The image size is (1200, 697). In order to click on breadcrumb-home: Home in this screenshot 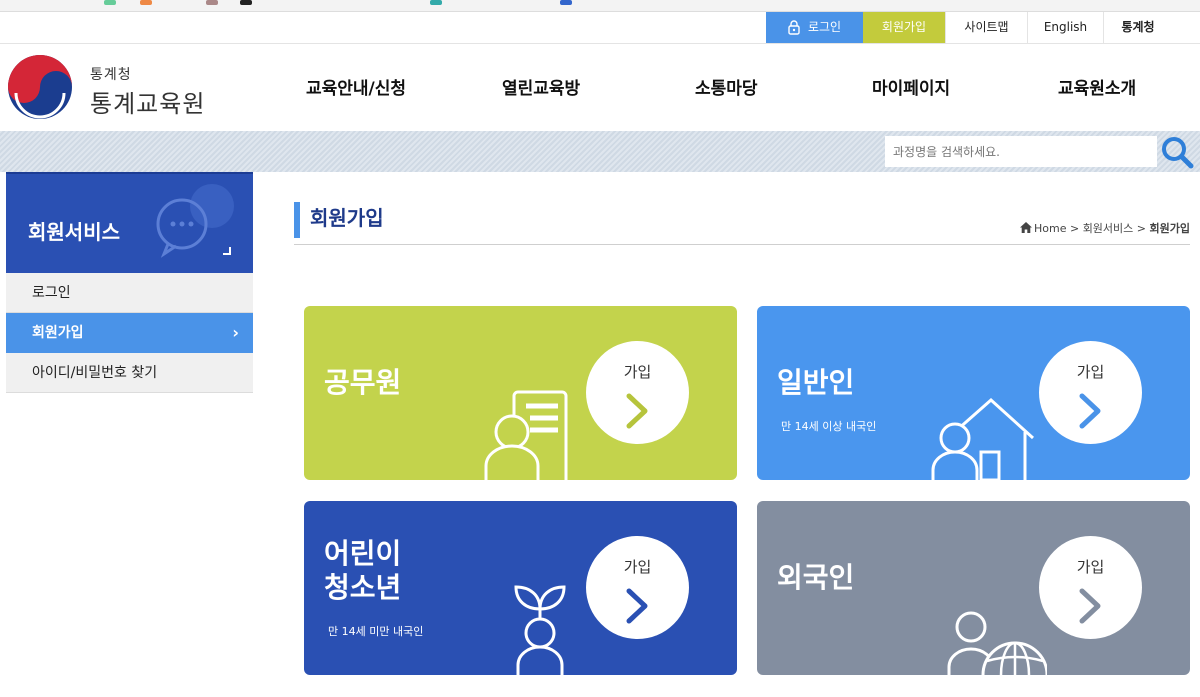, I will do `click(1050, 228)`.